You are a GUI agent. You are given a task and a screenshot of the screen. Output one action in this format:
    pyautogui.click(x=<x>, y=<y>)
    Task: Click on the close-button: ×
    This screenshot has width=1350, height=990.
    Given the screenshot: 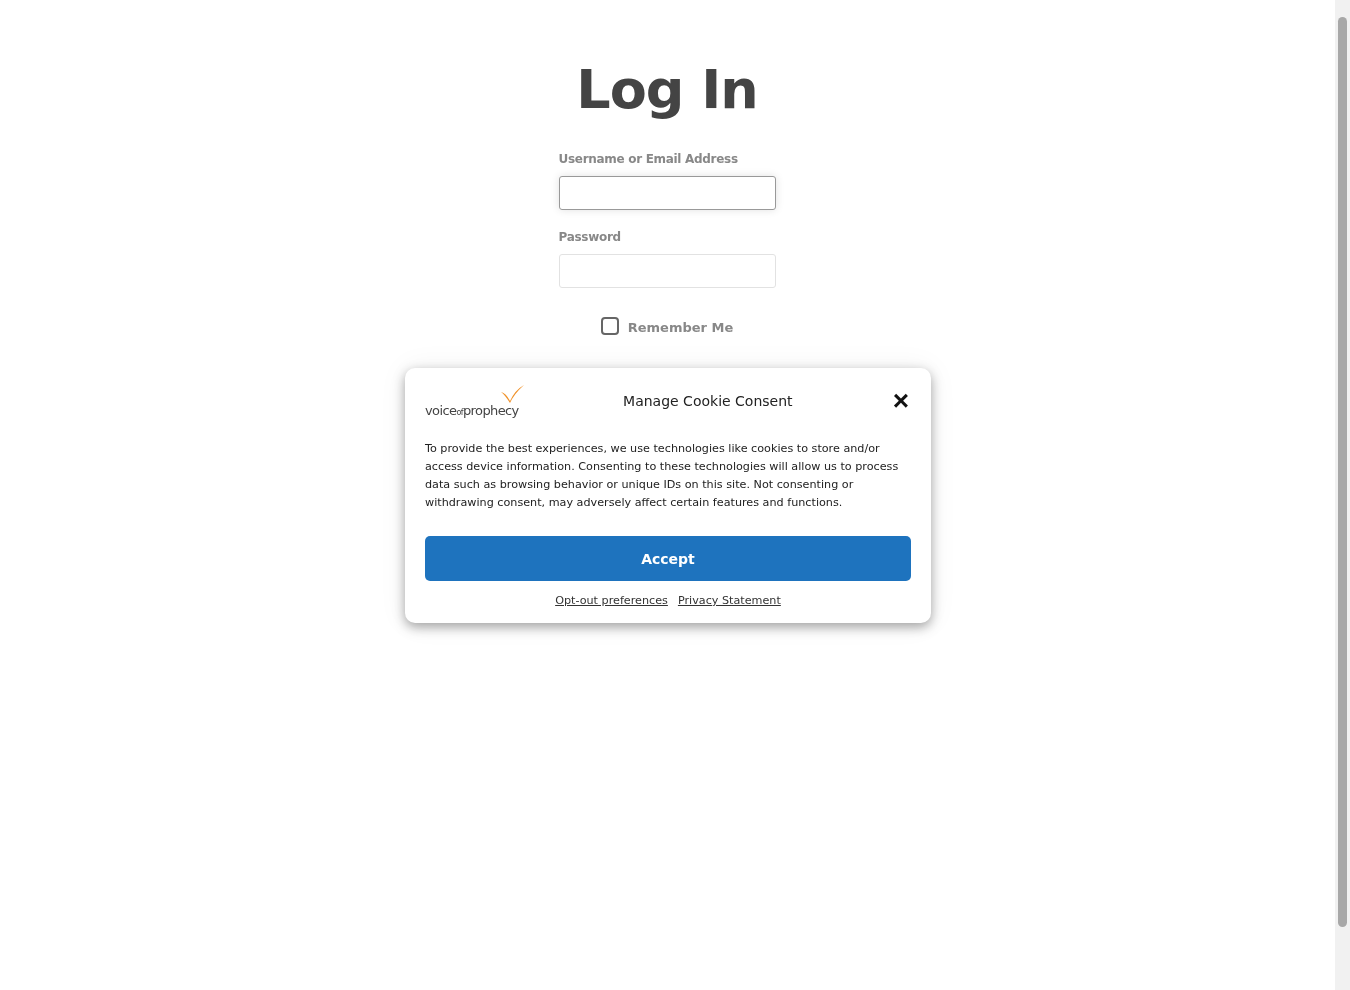 What is the action you would take?
    pyautogui.click(x=900, y=401)
    